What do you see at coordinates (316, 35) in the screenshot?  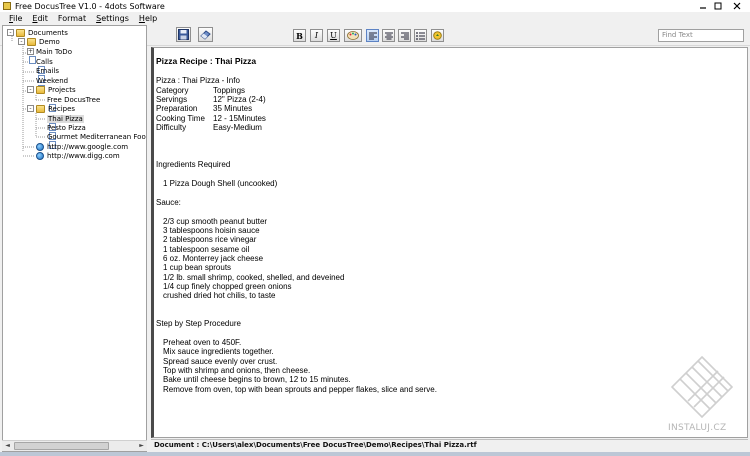 I see `italic-button: I` at bounding box center [316, 35].